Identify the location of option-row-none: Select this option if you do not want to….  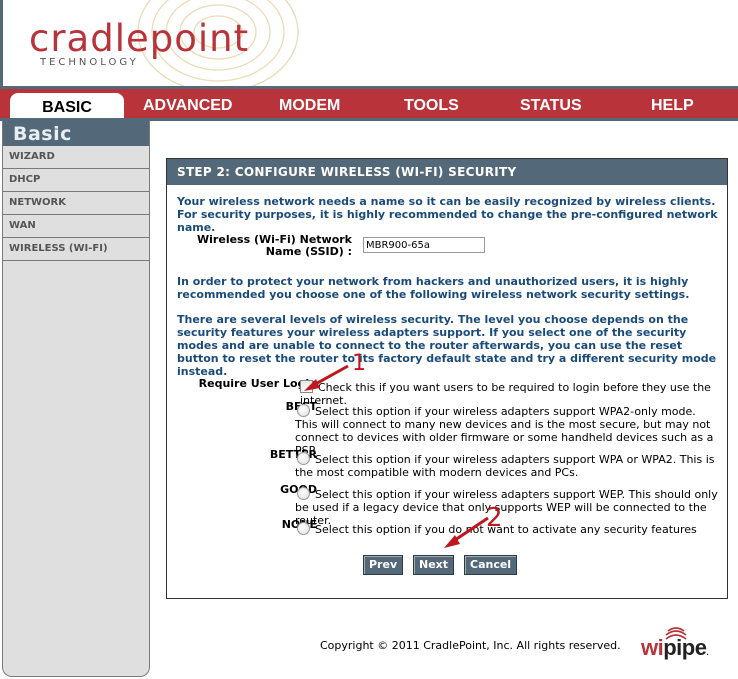
(507, 529).